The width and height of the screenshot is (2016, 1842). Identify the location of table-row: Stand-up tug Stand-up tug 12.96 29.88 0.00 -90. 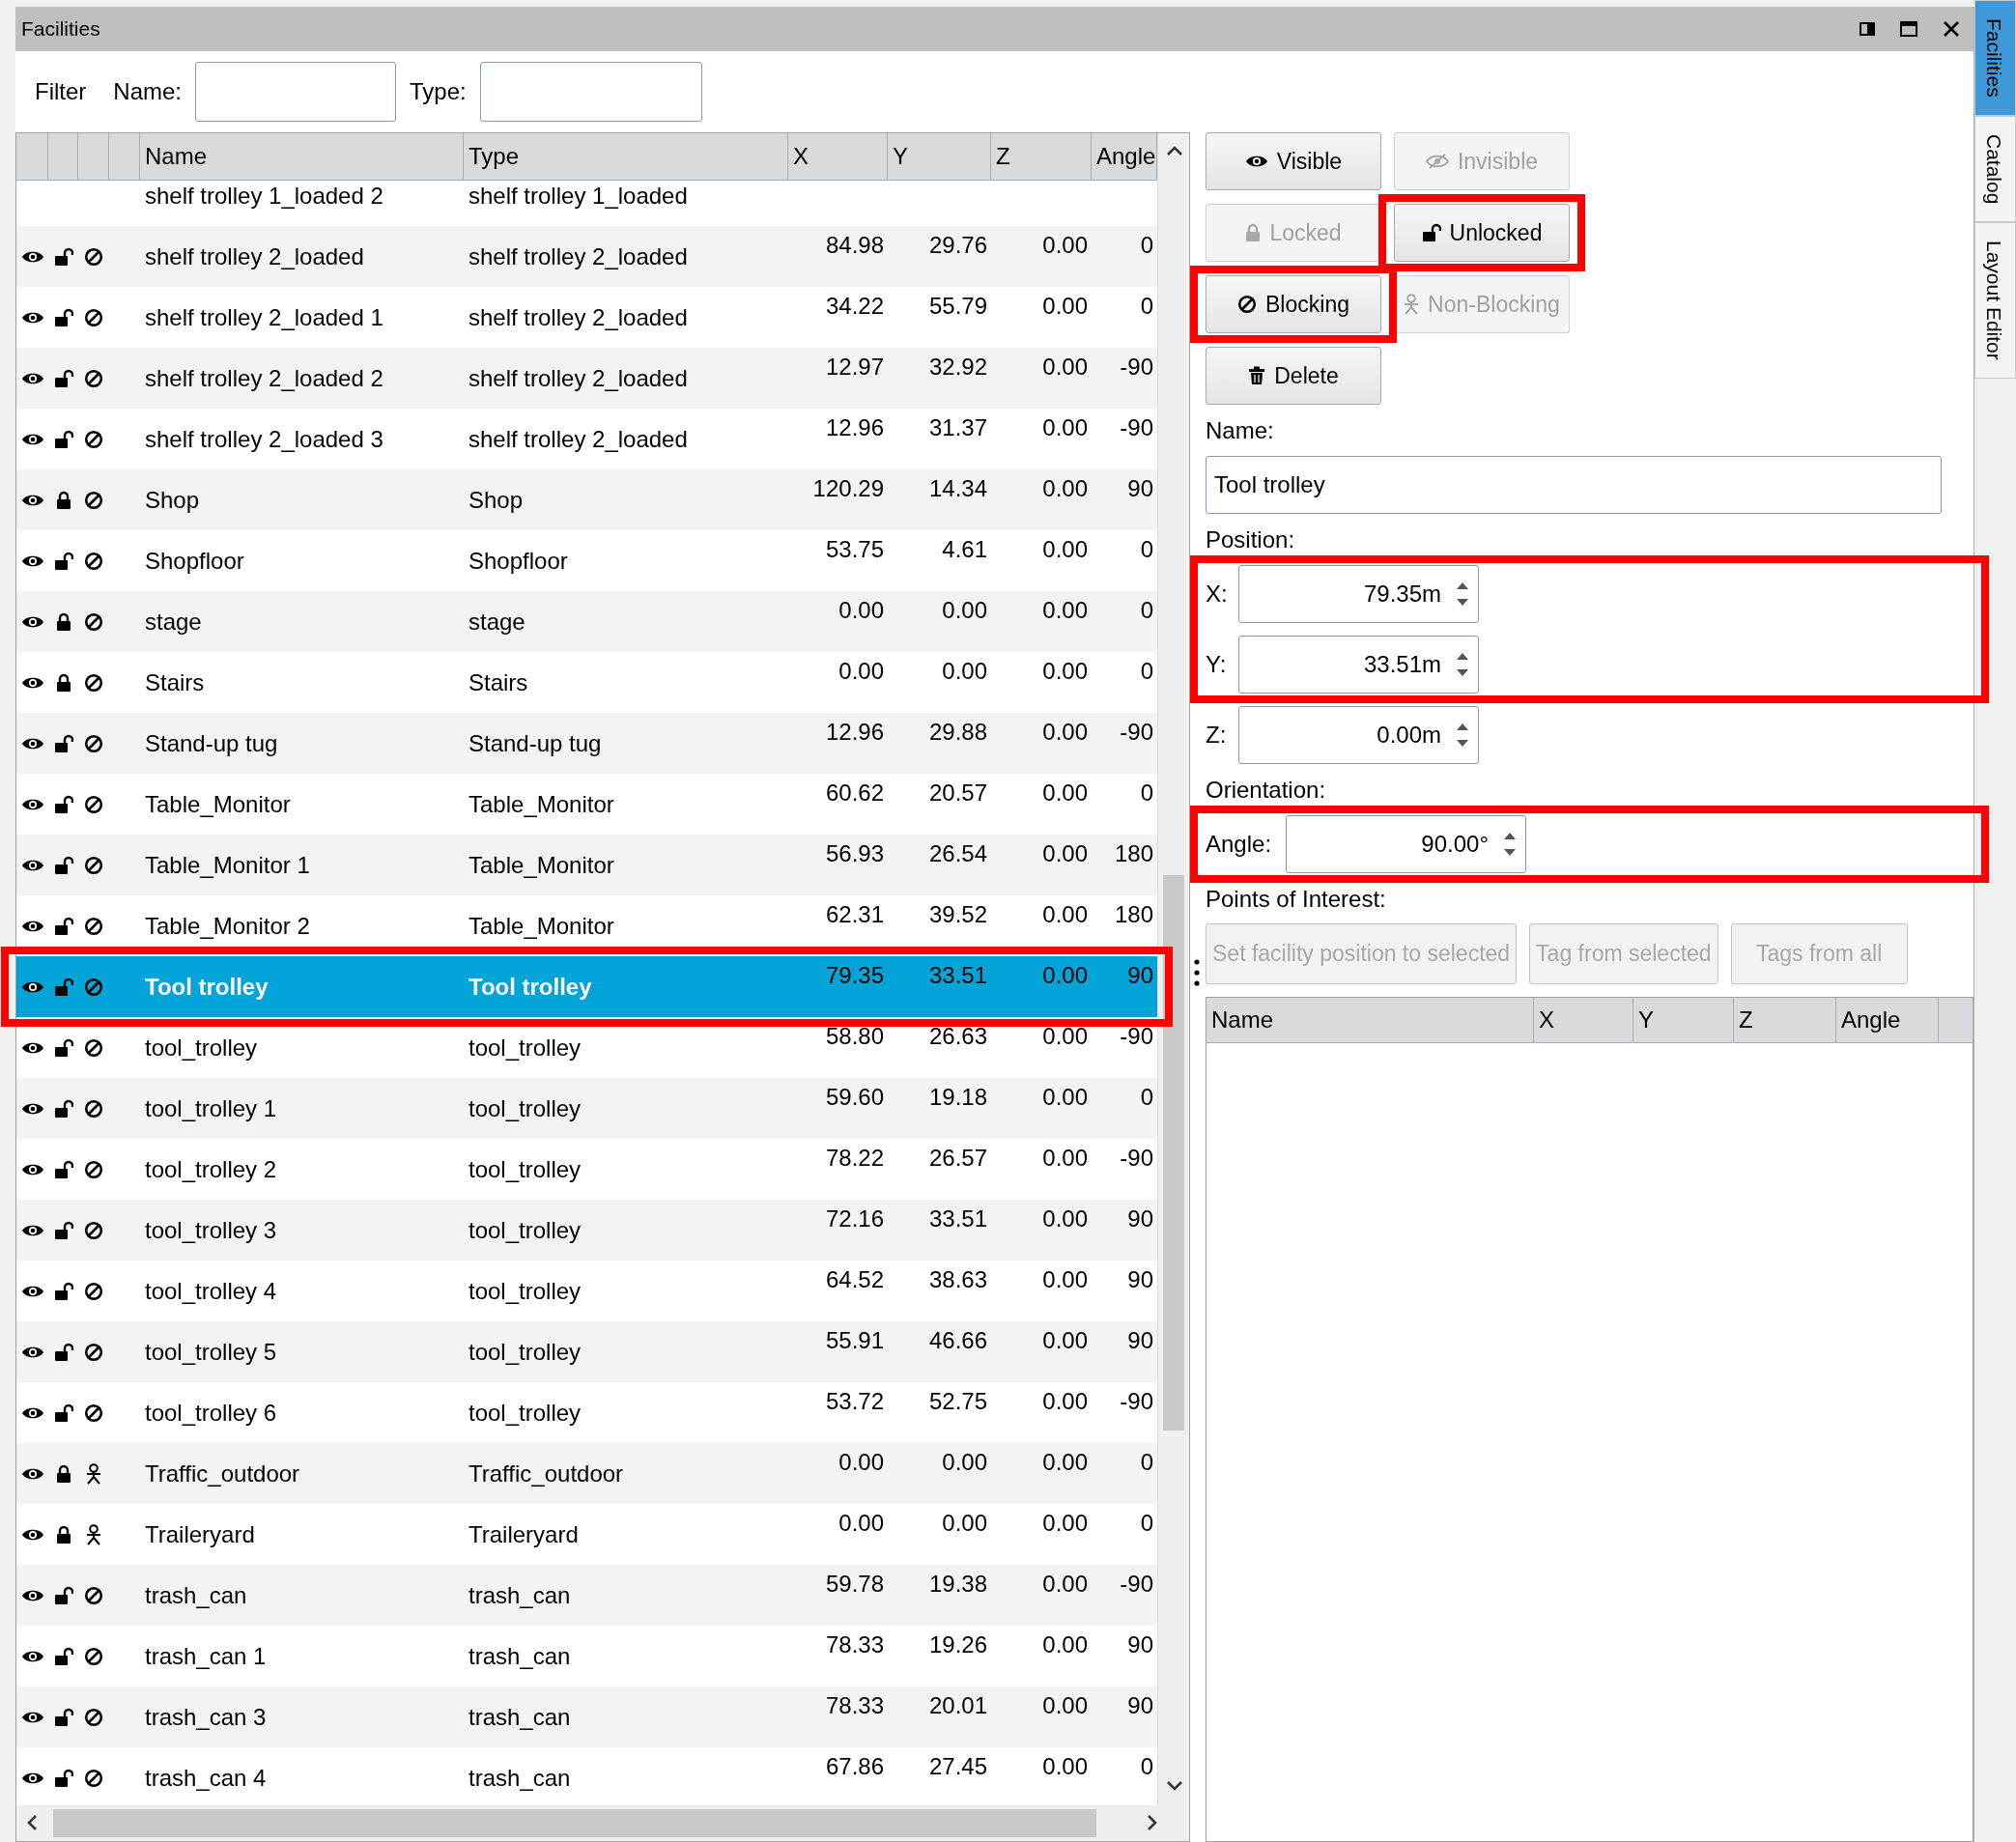
(586, 744).